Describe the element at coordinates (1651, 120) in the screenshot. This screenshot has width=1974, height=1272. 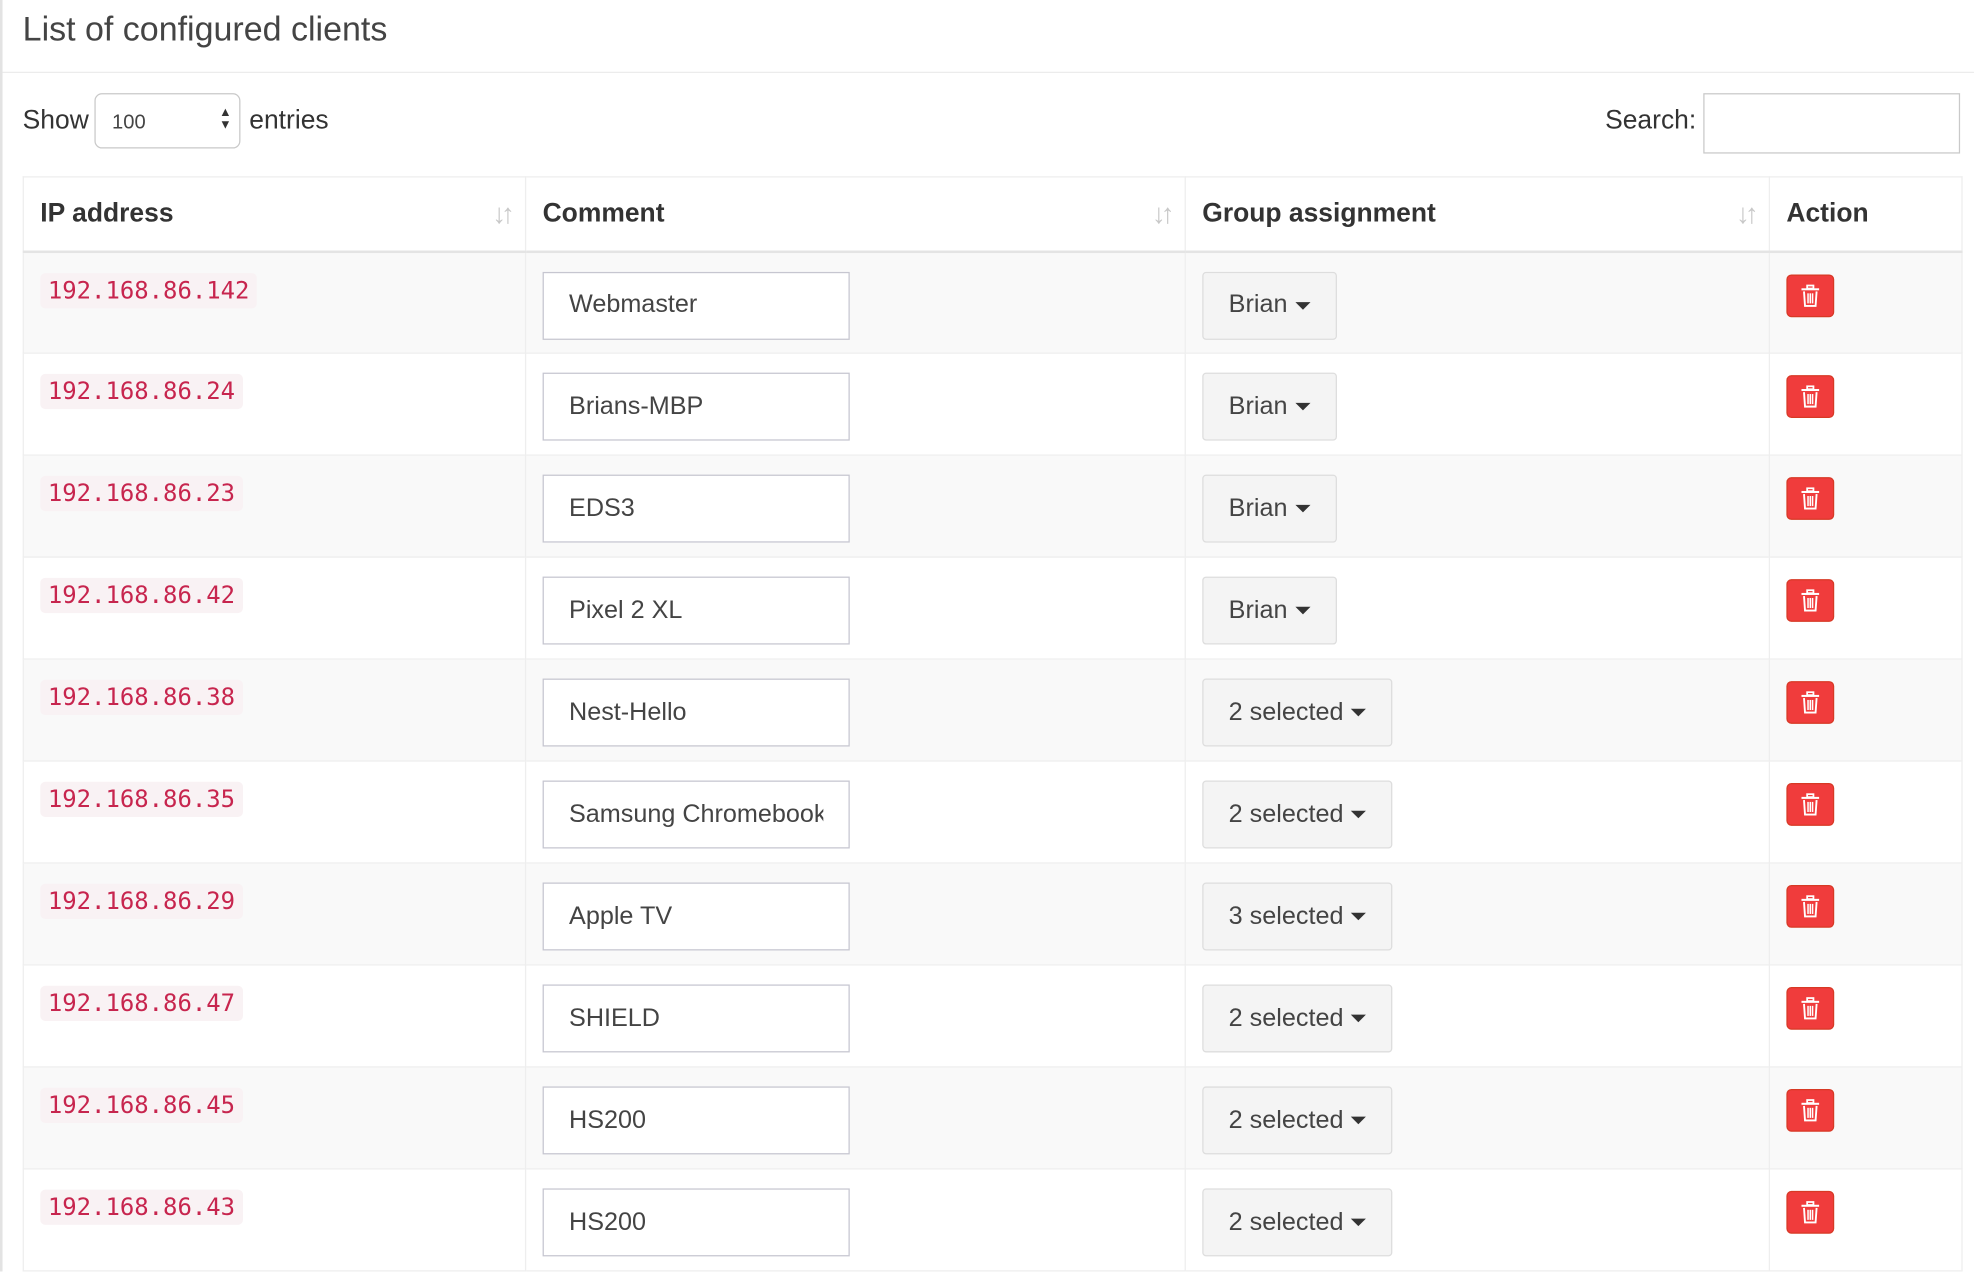
I see `search-label: Search:` at that location.